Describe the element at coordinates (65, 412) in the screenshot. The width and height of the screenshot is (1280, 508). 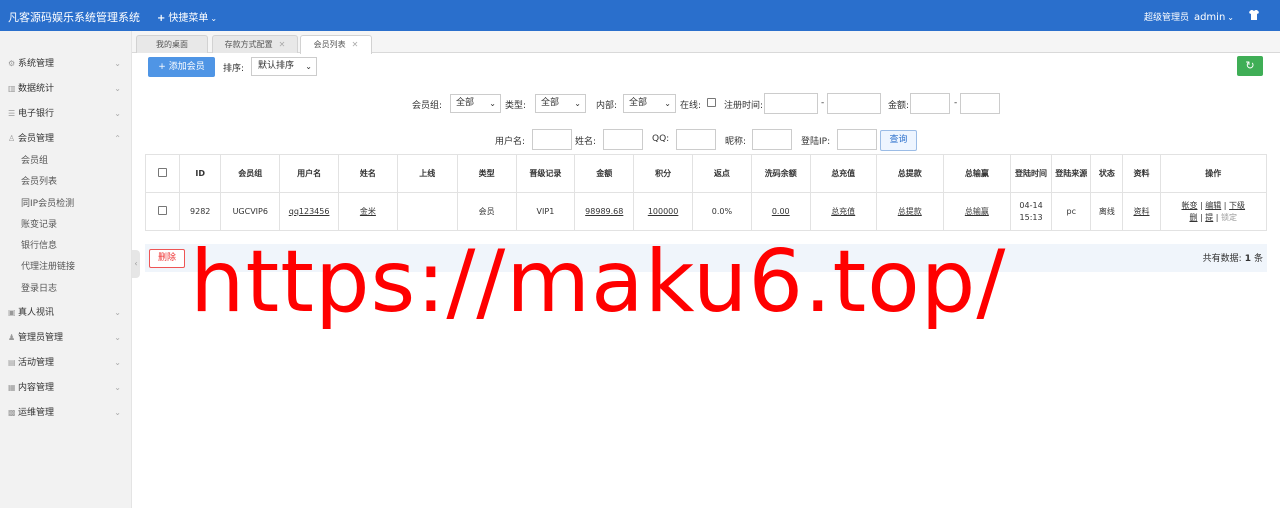
I see `sidebar-item-ops: ▩ 运维管理 ⌄` at that location.